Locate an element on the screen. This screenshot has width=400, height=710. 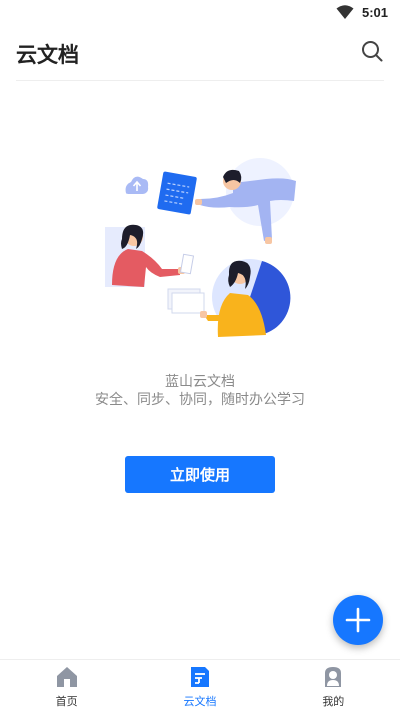
bottom-navigation: 首页 云文档 我的 is located at coordinates (200, 684).